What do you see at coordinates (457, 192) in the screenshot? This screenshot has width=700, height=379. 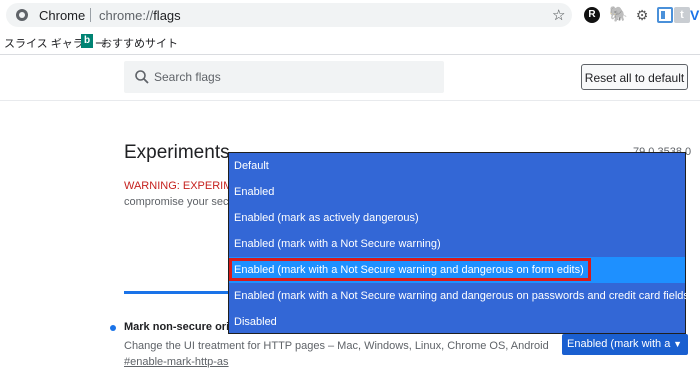 I see `option-enabled: Enabled` at bounding box center [457, 192].